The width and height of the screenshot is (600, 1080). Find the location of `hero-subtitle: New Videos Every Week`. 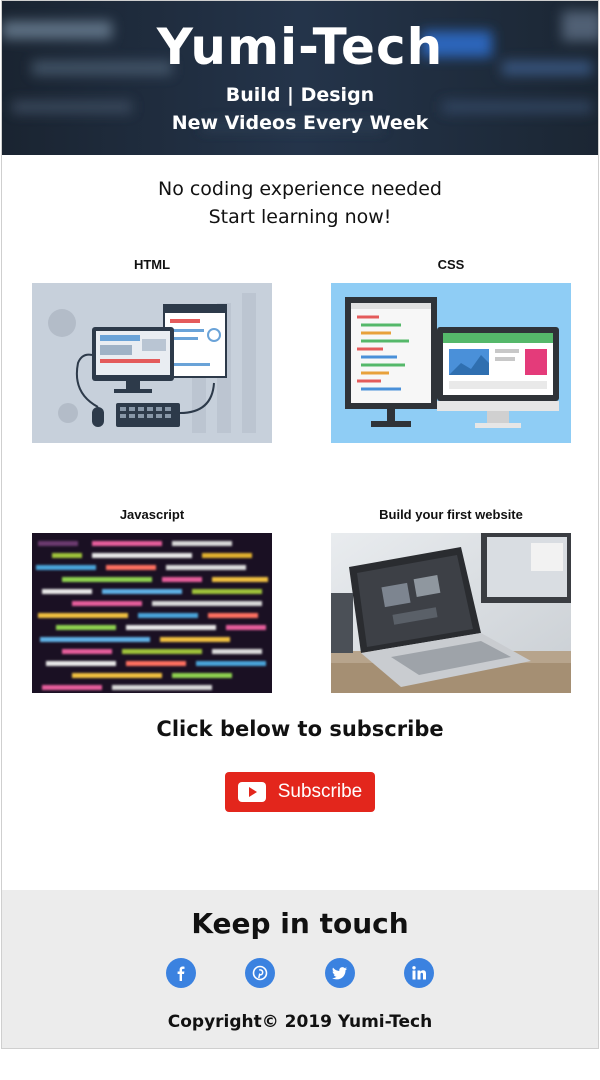

hero-subtitle: New Videos Every Week is located at coordinates (300, 123).